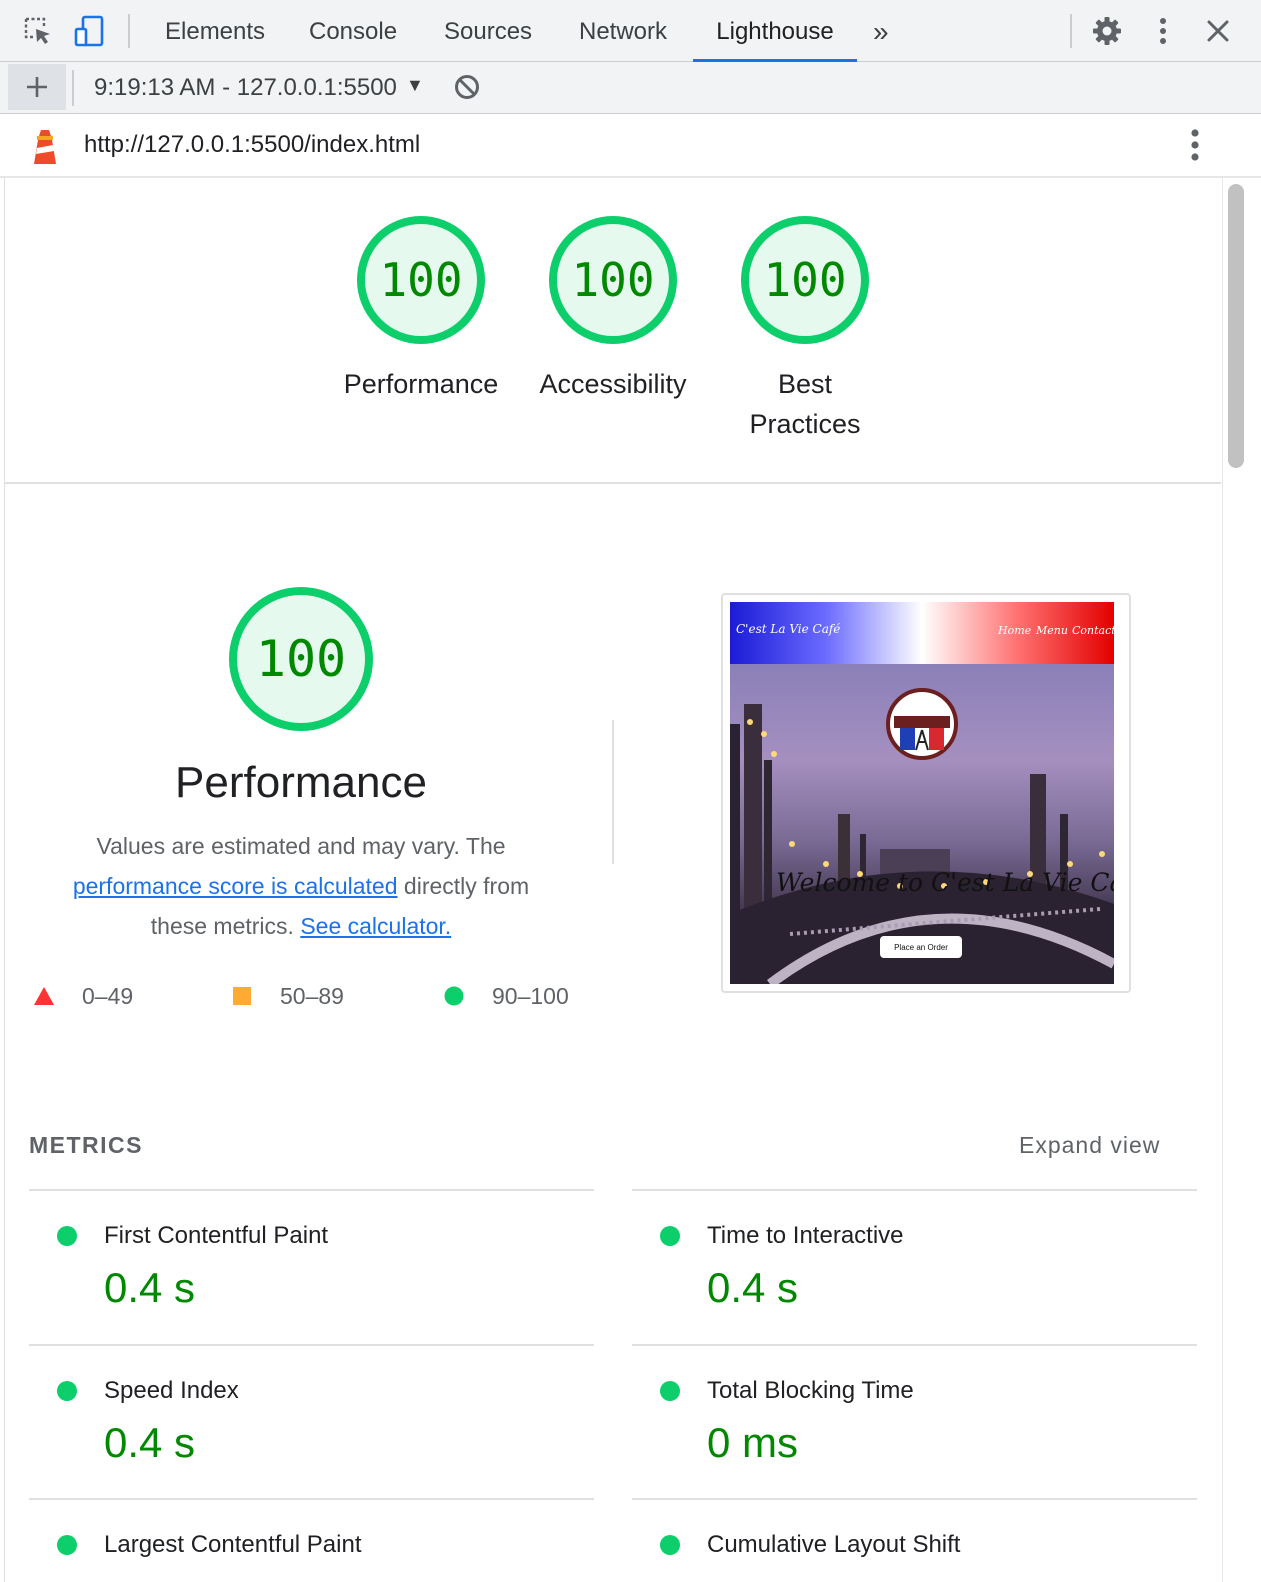 The image size is (1261, 1582). I want to click on screenshot-brand: C'est La Vie Café, so click(788, 629).